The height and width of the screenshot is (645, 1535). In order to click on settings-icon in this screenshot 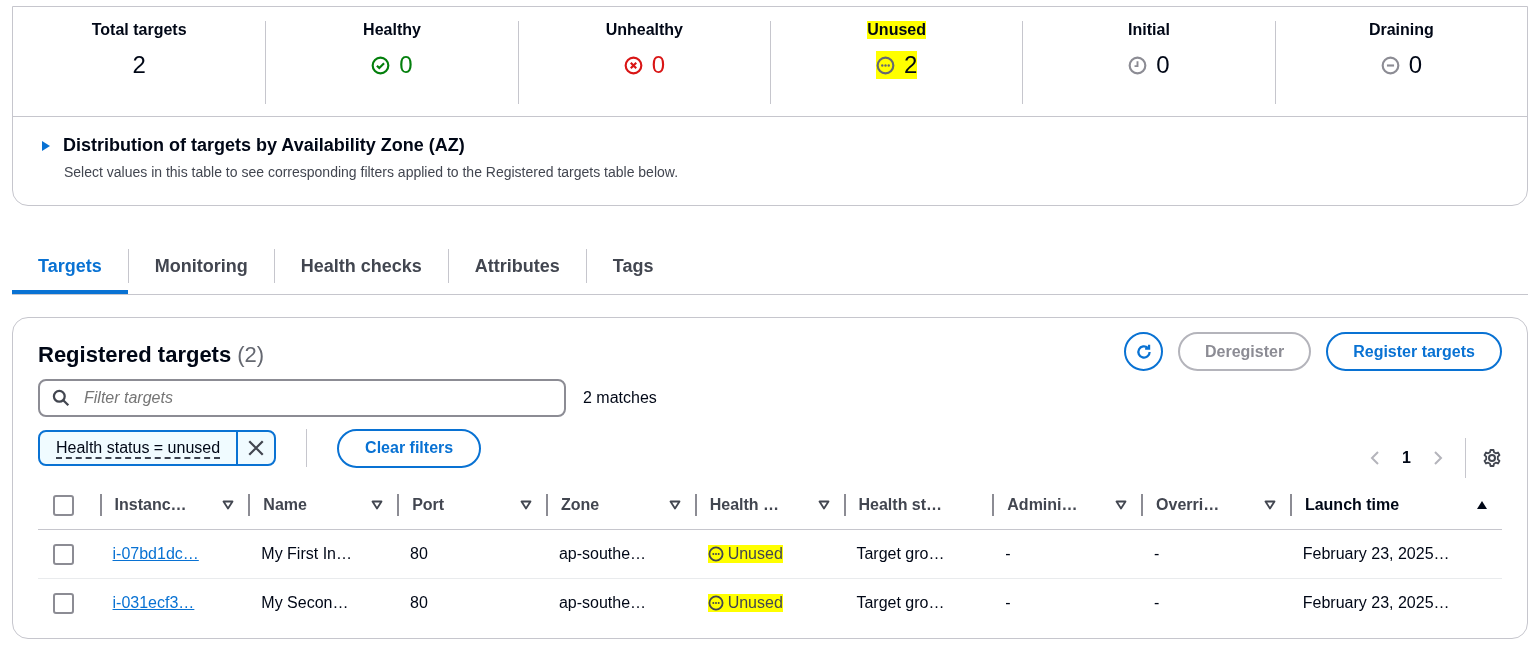, I will do `click(1492, 458)`.